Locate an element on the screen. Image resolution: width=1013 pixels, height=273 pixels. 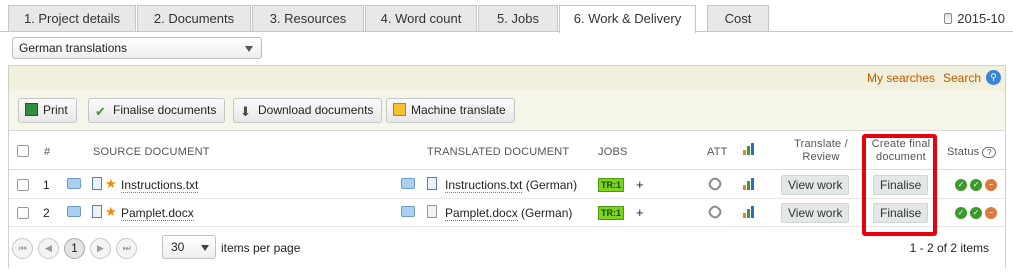
tab-documents: 2. Documents is located at coordinates (194, 18).